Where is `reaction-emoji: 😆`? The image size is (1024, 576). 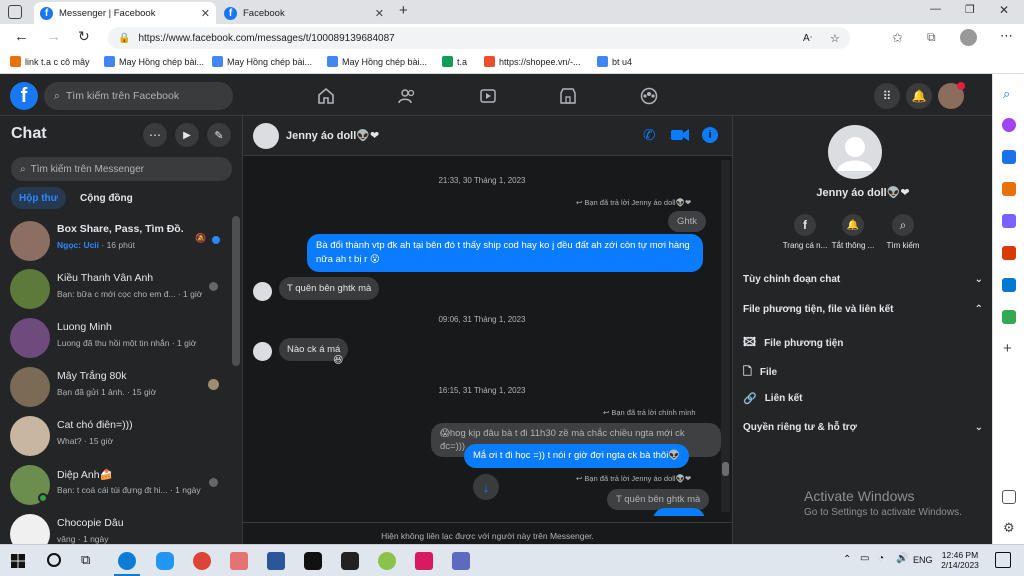 reaction-emoji: 😆 is located at coordinates (338, 360).